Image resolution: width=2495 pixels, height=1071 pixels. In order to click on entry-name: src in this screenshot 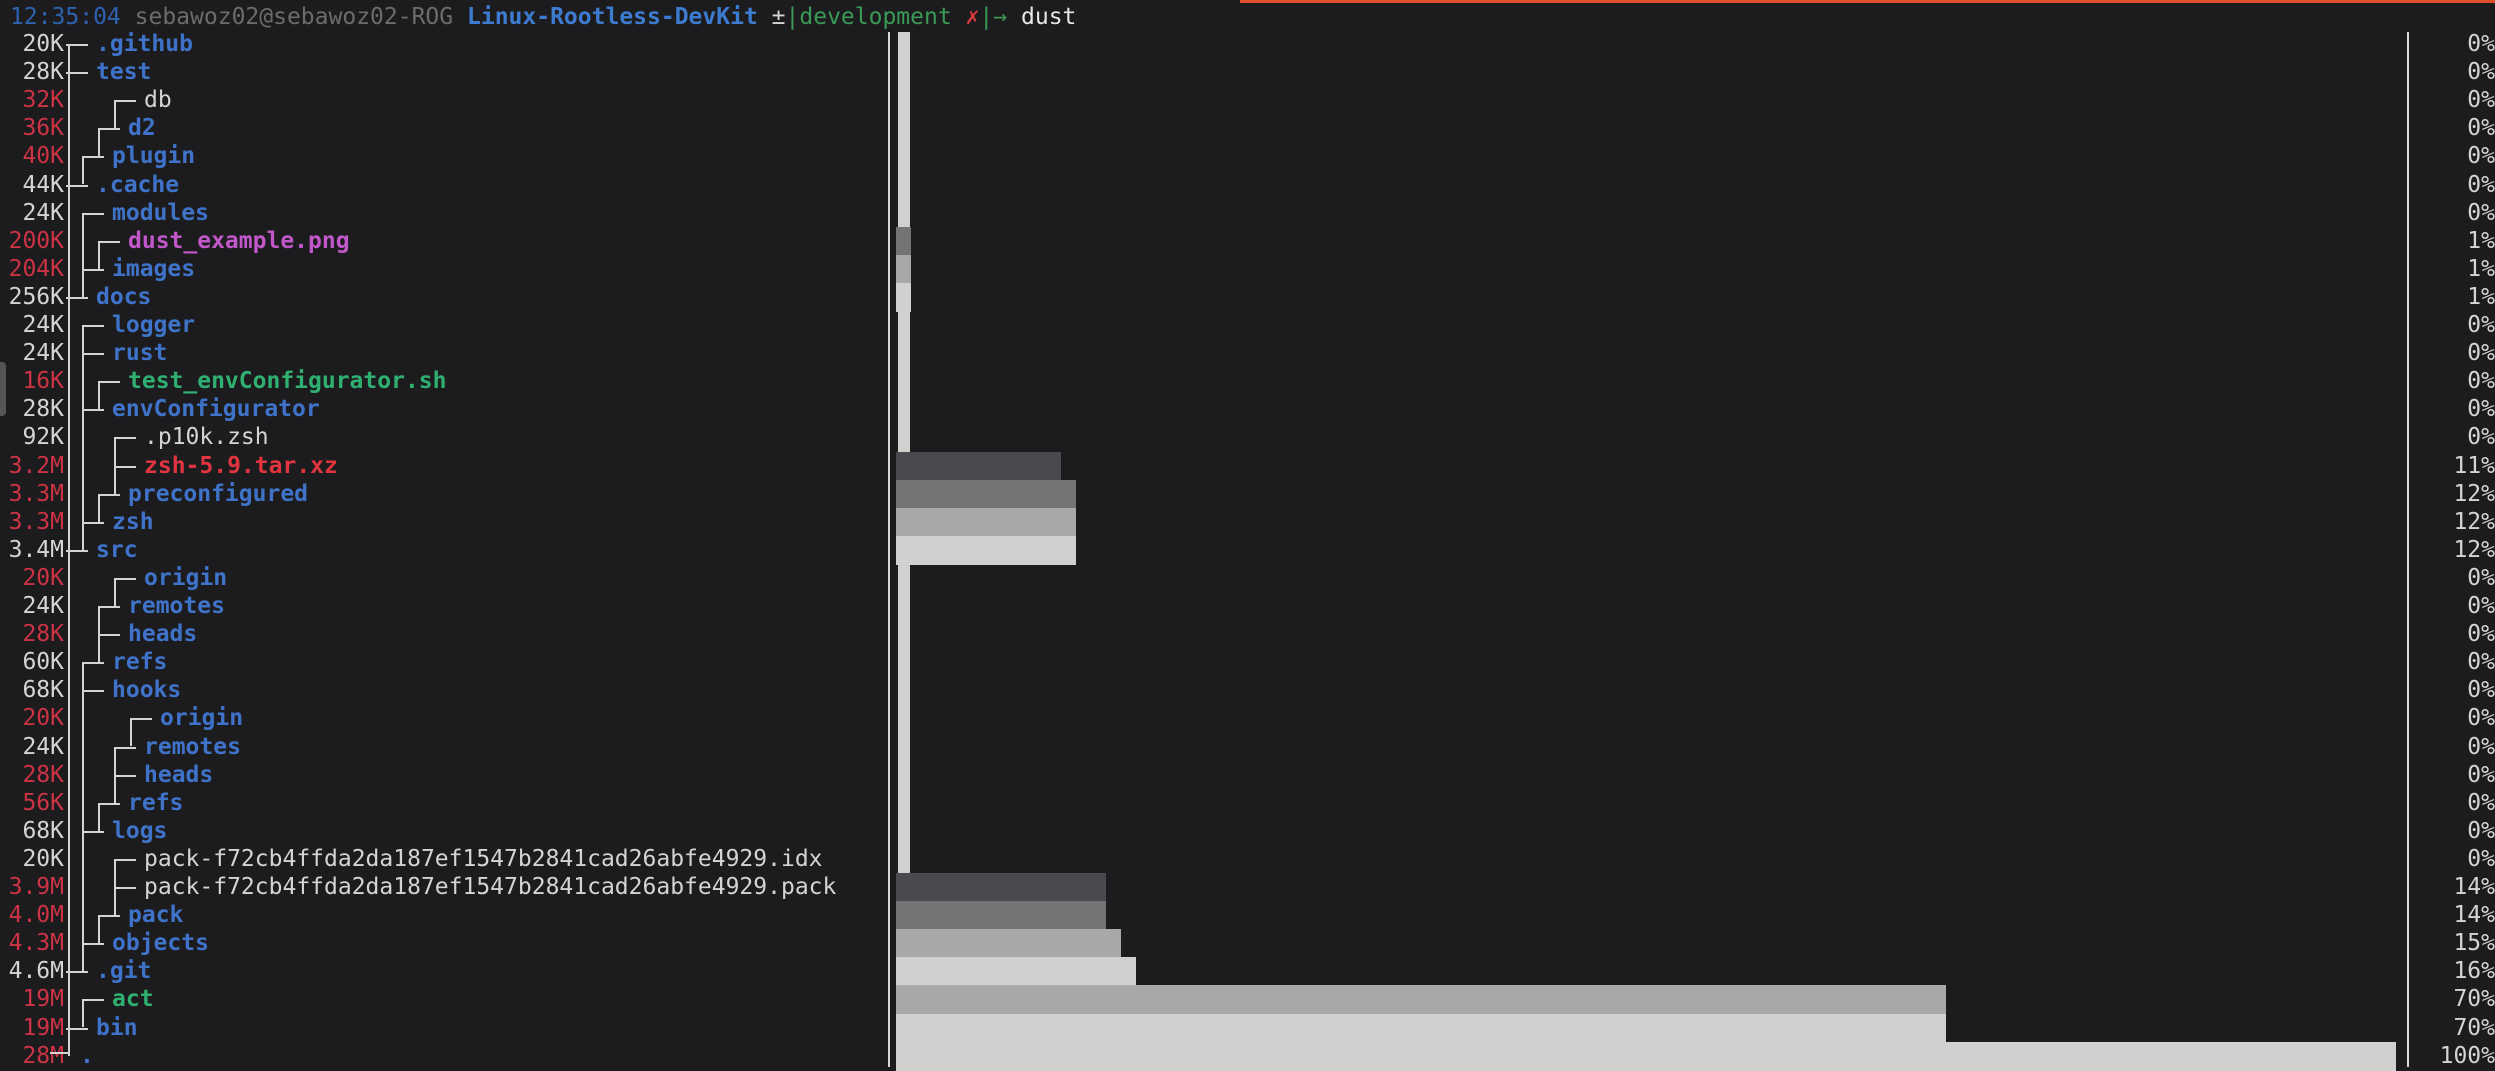, I will do `click(117, 550)`.